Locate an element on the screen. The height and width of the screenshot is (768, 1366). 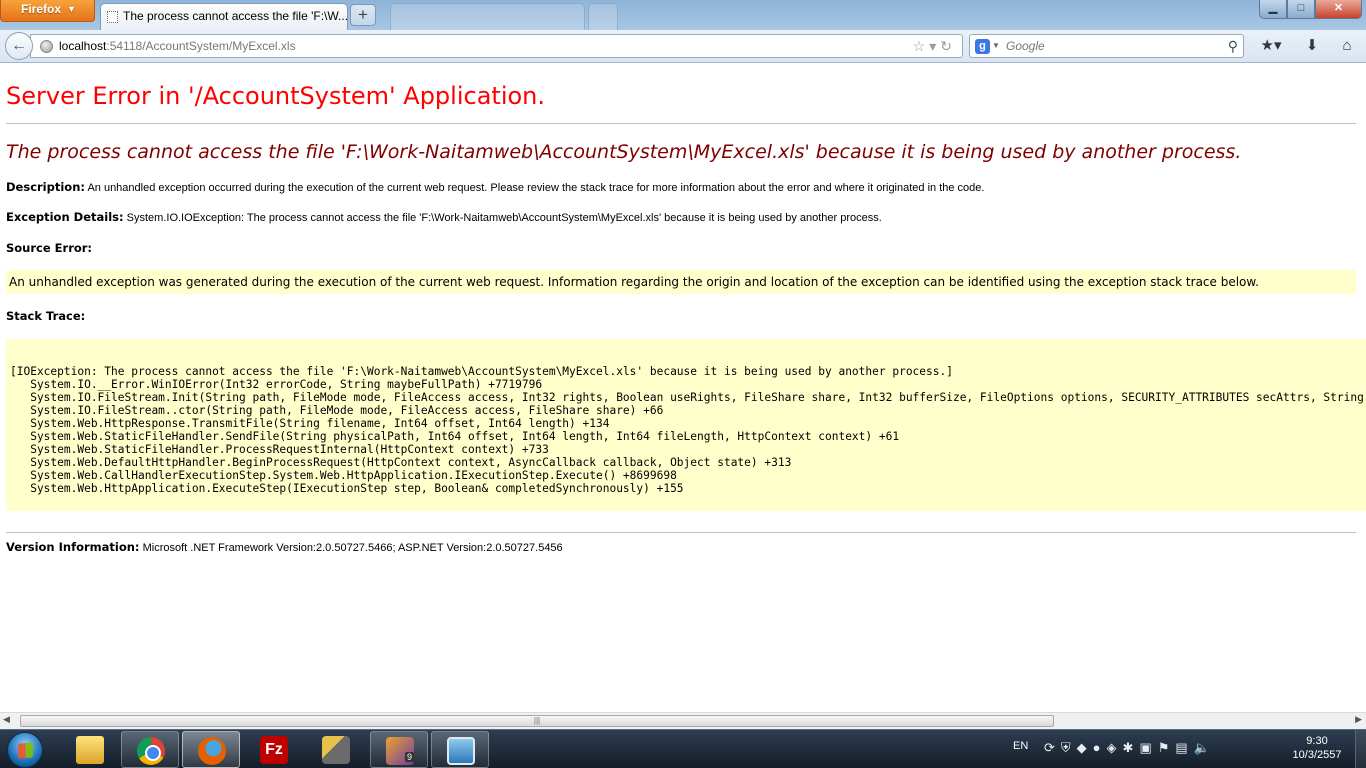
filezilla-icon: Fz is located at coordinates (274, 750).